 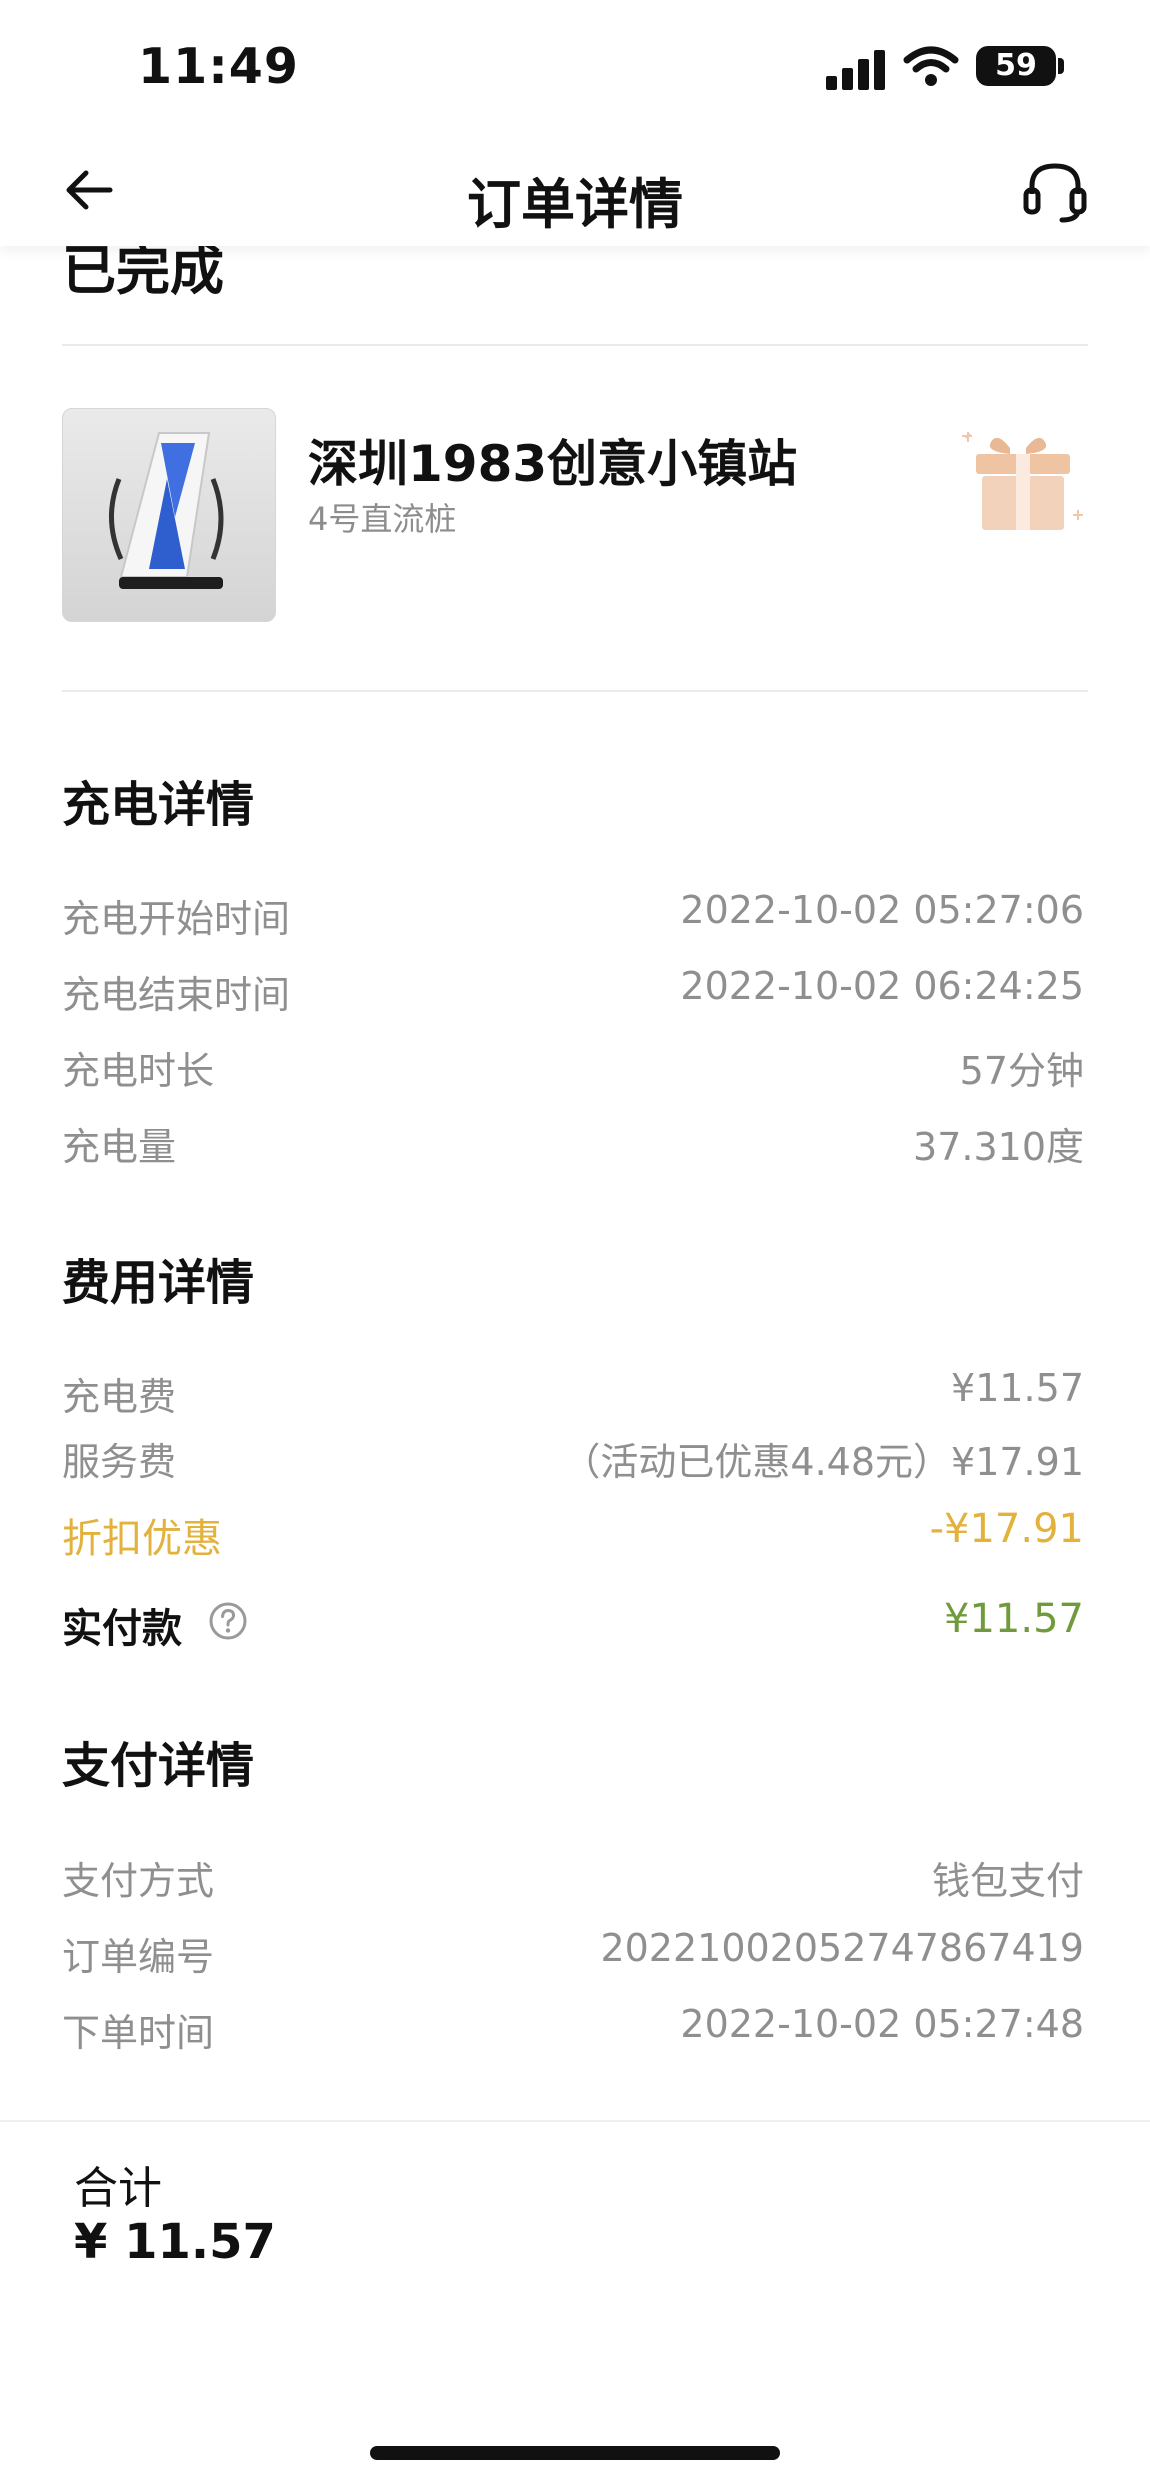 What do you see at coordinates (176, 919) in the screenshot?
I see `charge-start-label: 充电开始时间` at bounding box center [176, 919].